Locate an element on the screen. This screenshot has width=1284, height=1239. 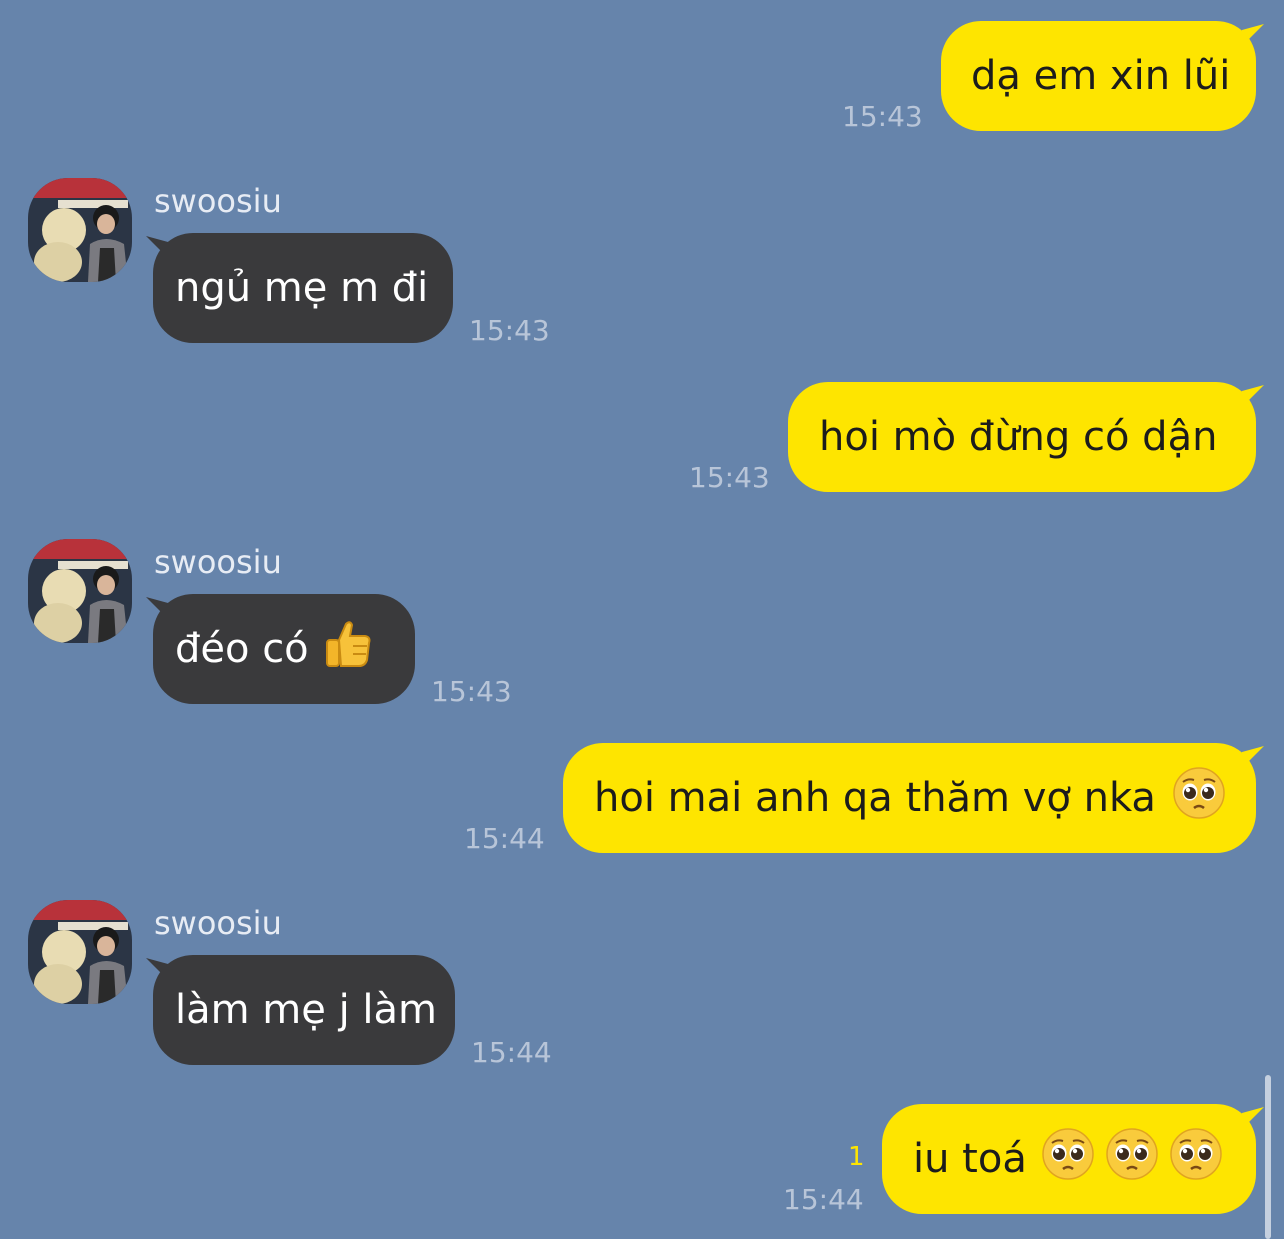
message-bubble-incoming: đéo có is located at coordinates (284, 649).